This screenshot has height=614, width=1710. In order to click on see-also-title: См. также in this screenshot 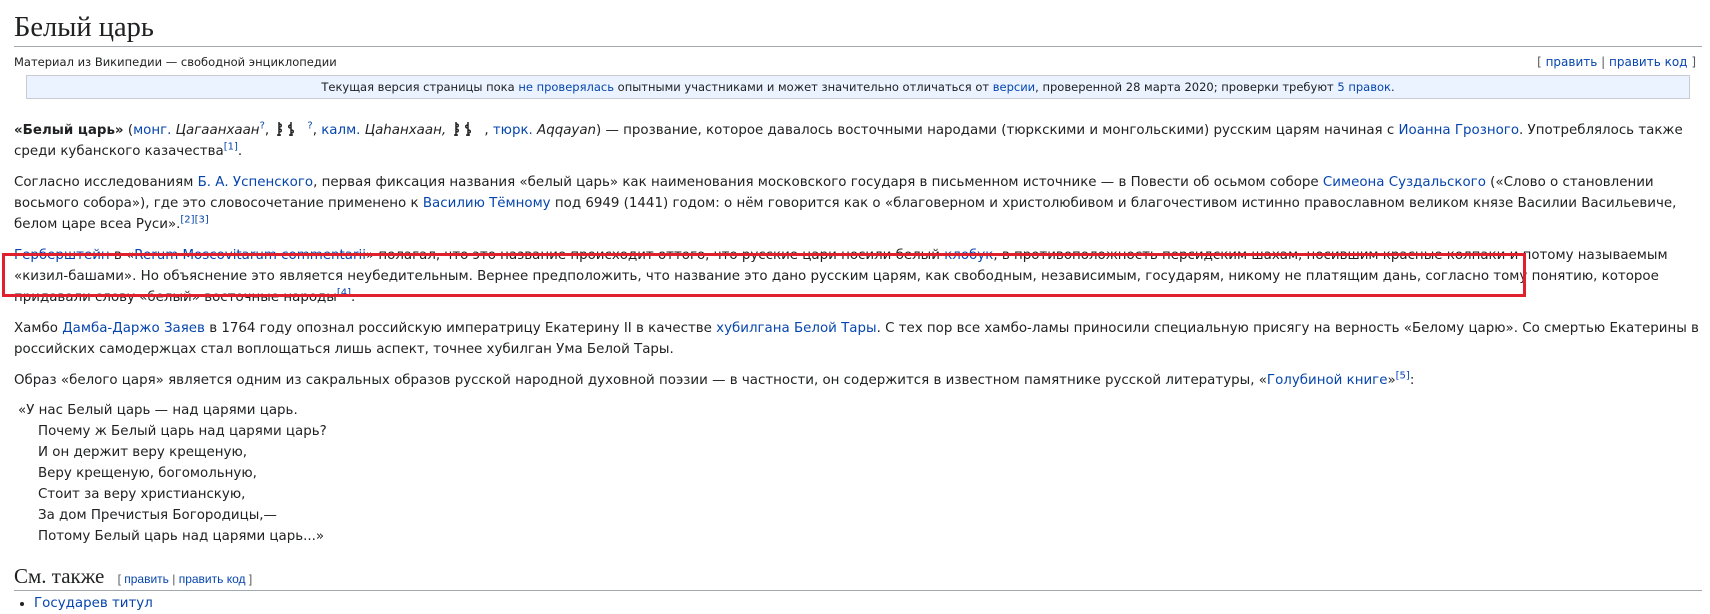, I will do `click(59, 576)`.